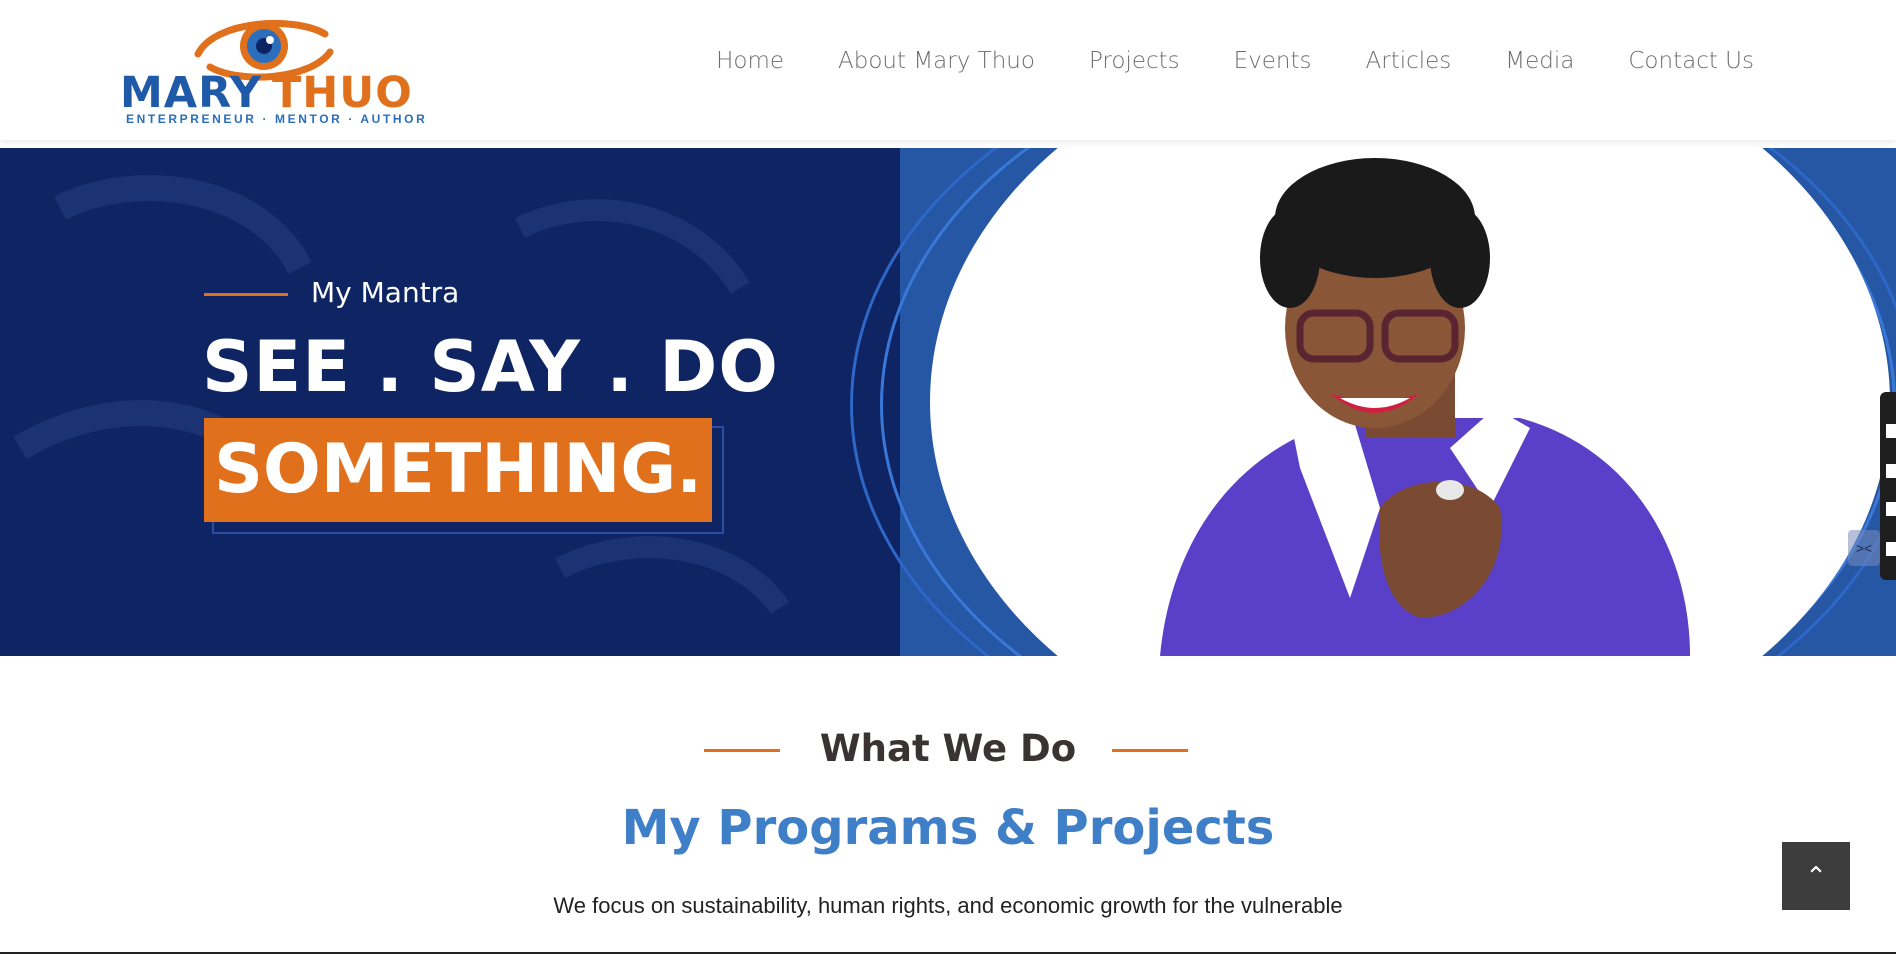 The height and width of the screenshot is (954, 1896). What do you see at coordinates (266, 93) in the screenshot?
I see `logo-wordmark: MARY THUO` at bounding box center [266, 93].